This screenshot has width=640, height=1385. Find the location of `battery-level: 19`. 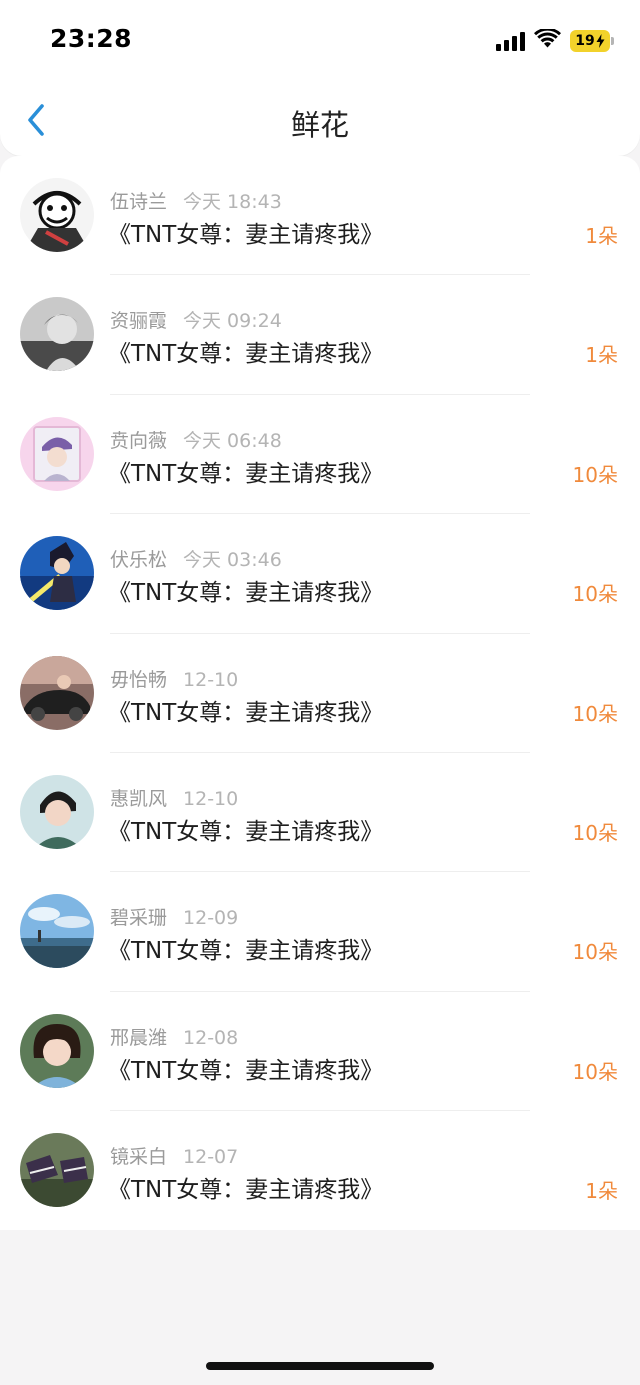

battery-level: 19 is located at coordinates (585, 41).